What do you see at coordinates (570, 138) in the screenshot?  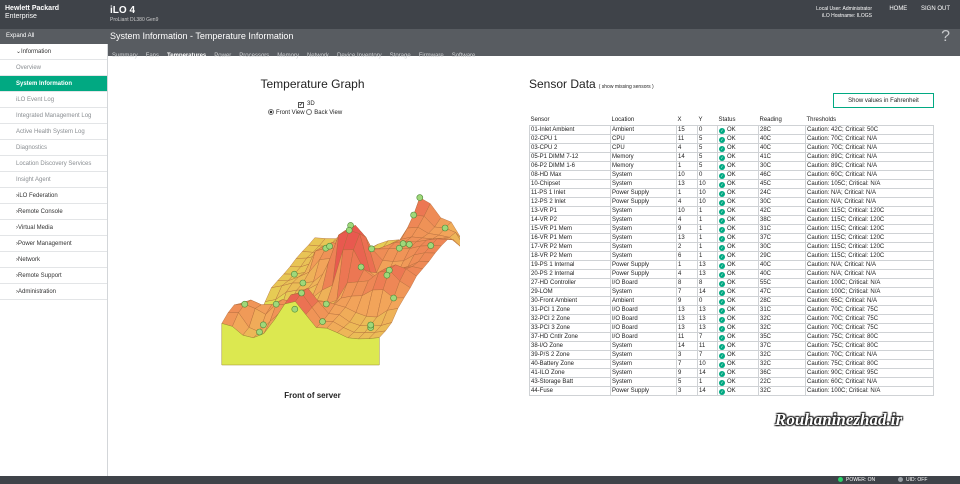 I see `cell-sensor: 02-CPU 1` at bounding box center [570, 138].